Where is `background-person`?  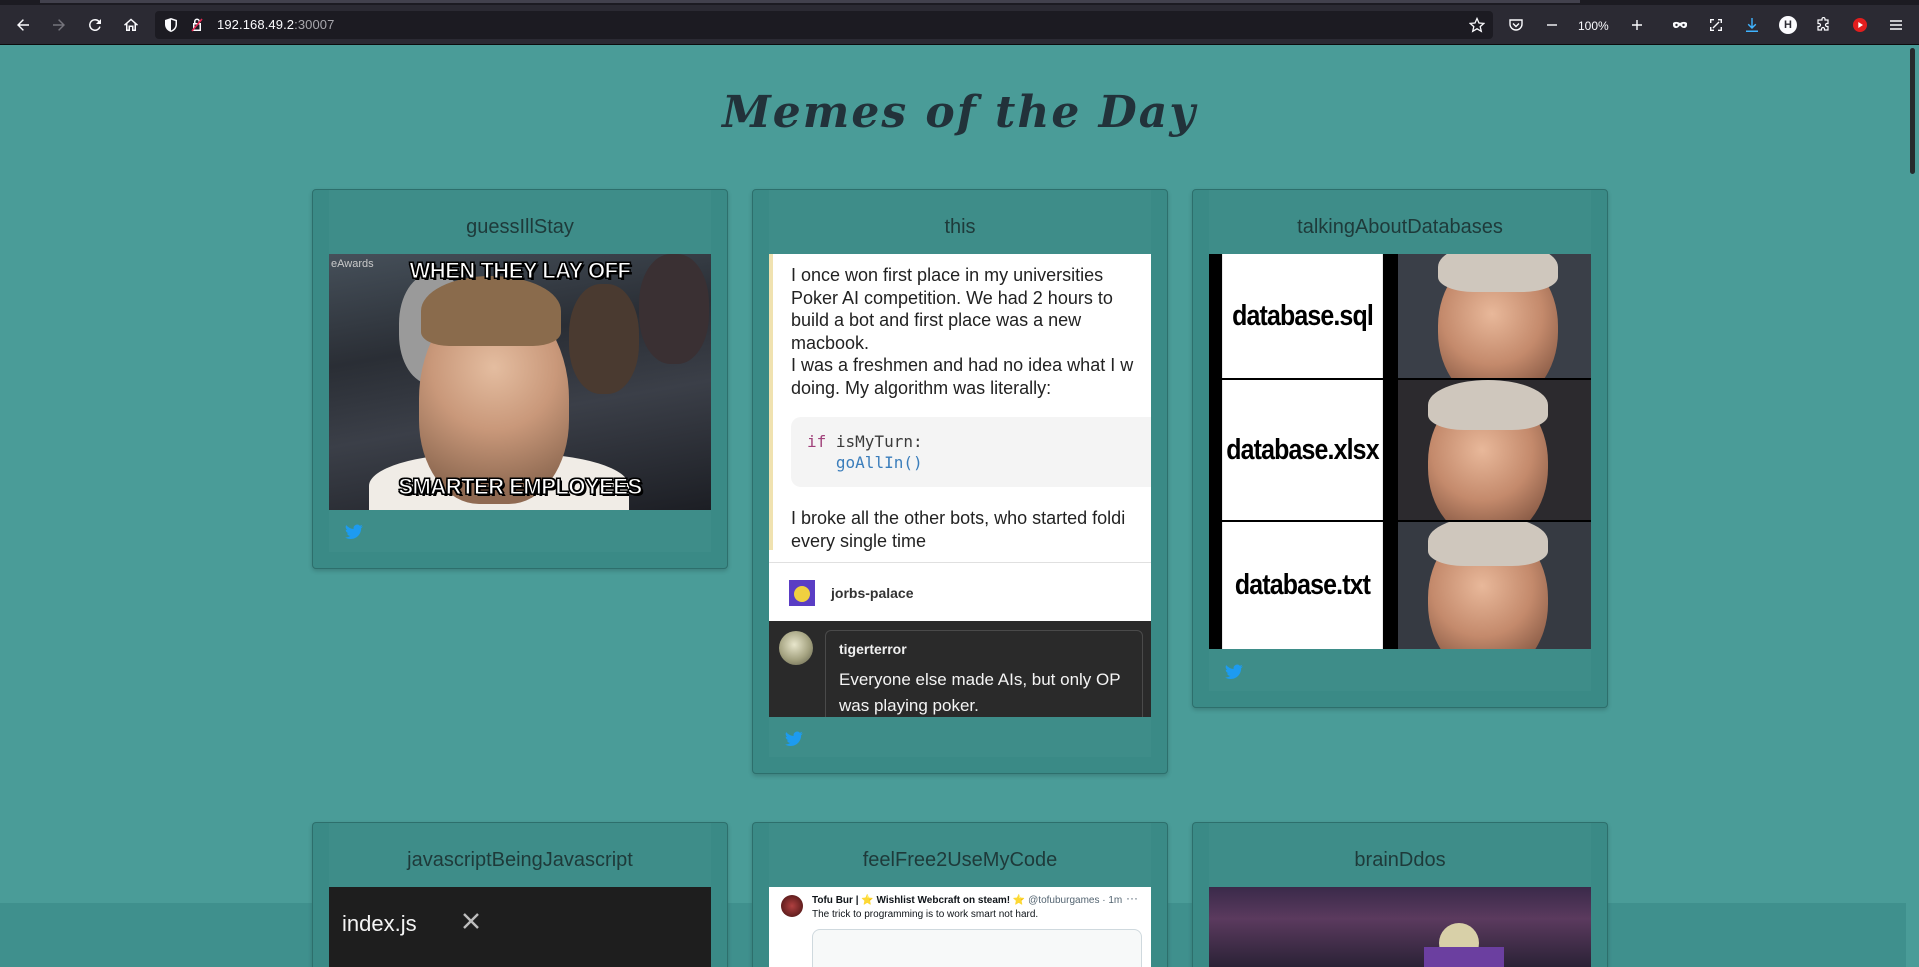 background-person is located at coordinates (604, 339).